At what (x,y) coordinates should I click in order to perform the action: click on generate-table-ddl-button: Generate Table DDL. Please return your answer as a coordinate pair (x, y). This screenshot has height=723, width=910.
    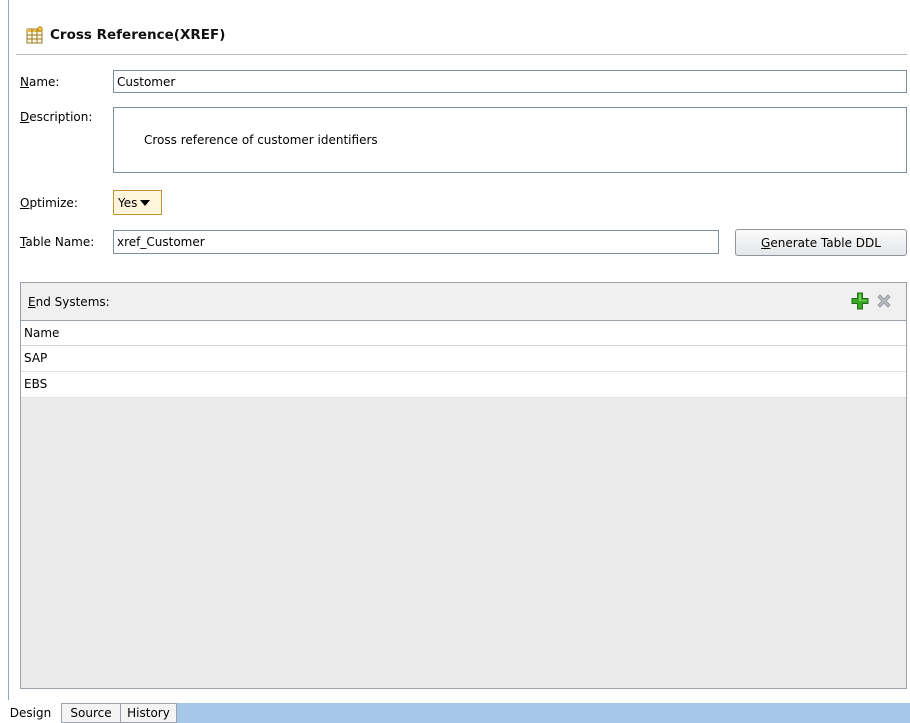
    Looking at the image, I should click on (821, 242).